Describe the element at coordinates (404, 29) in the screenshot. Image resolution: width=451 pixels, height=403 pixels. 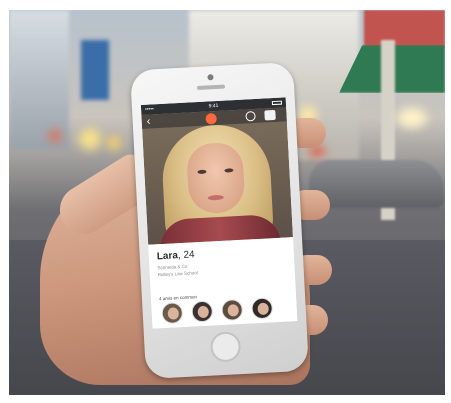
I see `storefront-sign` at that location.